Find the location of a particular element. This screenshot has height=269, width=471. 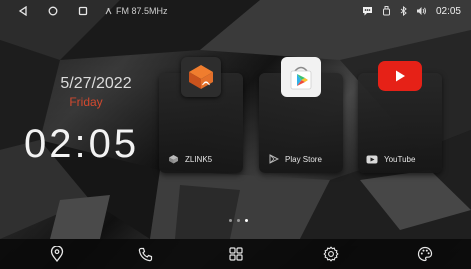

play-store-icon is located at coordinates (301, 77).